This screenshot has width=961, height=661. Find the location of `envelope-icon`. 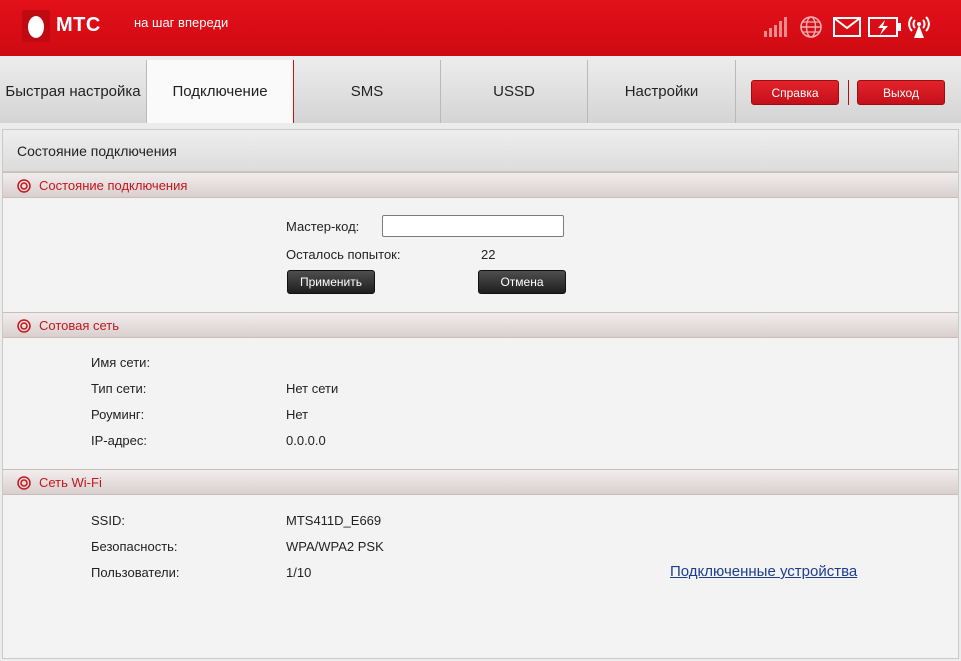

envelope-icon is located at coordinates (847, 27).